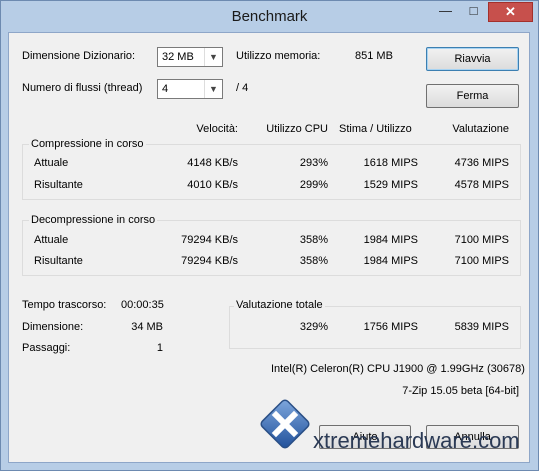  Describe the element at coordinates (46, 348) in the screenshot. I see `passes-label: Passaggi:` at that location.